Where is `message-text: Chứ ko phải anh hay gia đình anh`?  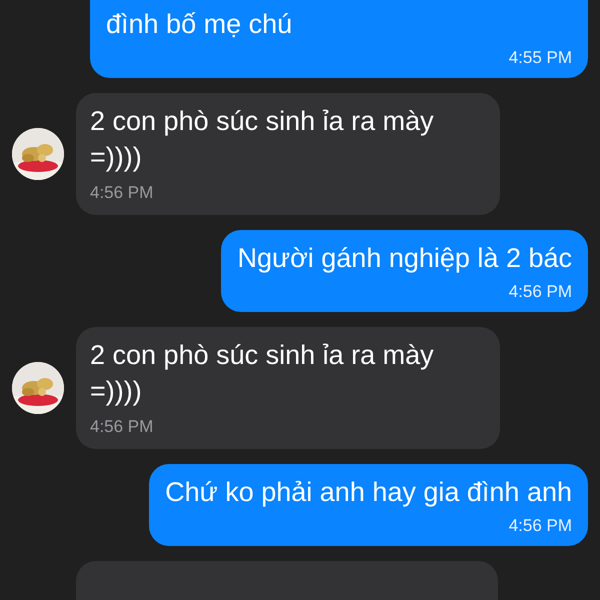 message-text: Chứ ko phải anh hay gia đình anh is located at coordinates (368, 492).